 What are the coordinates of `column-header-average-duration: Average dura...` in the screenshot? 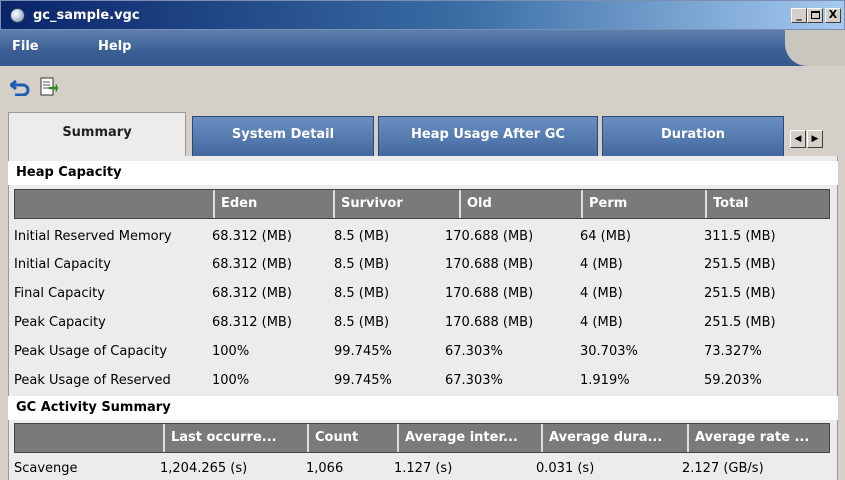 It's located at (614, 438).